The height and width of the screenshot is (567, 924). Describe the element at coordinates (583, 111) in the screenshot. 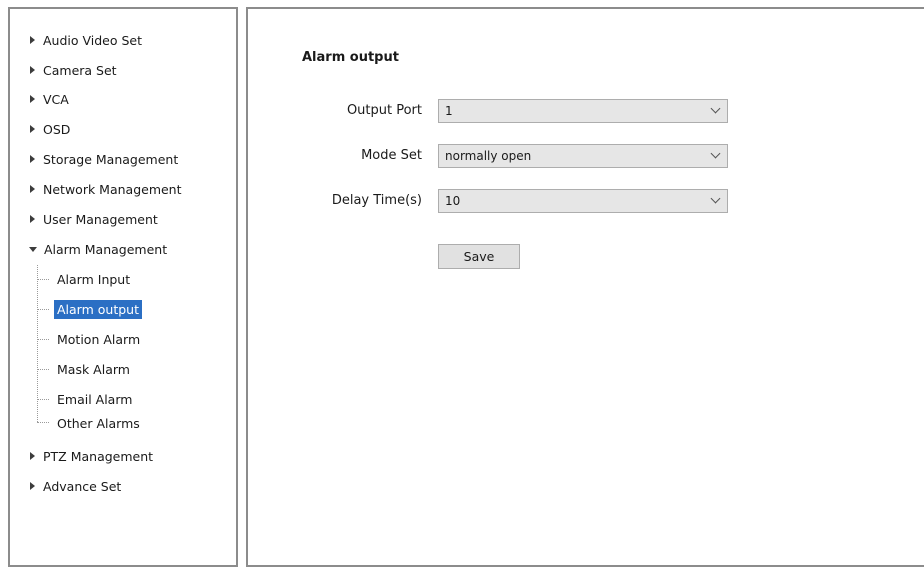

I see `output-port-select: 1` at that location.